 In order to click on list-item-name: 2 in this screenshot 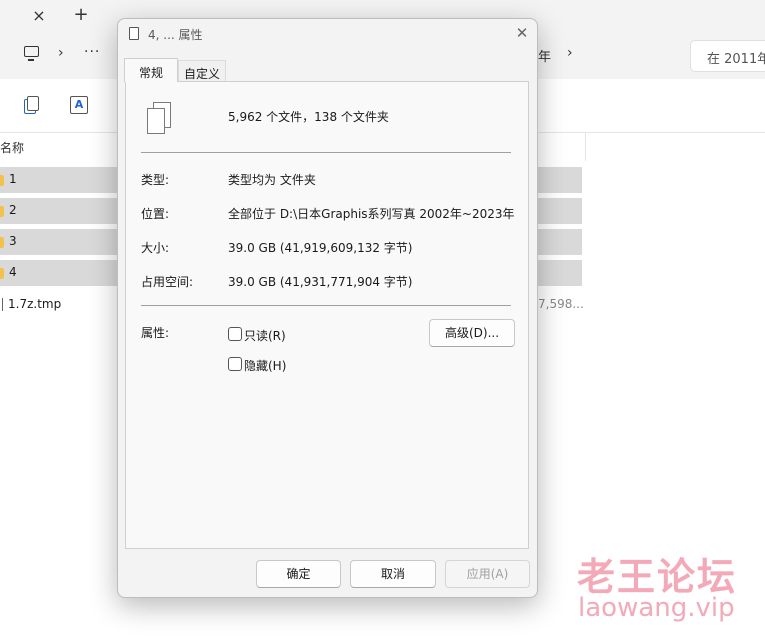, I will do `click(13, 210)`.